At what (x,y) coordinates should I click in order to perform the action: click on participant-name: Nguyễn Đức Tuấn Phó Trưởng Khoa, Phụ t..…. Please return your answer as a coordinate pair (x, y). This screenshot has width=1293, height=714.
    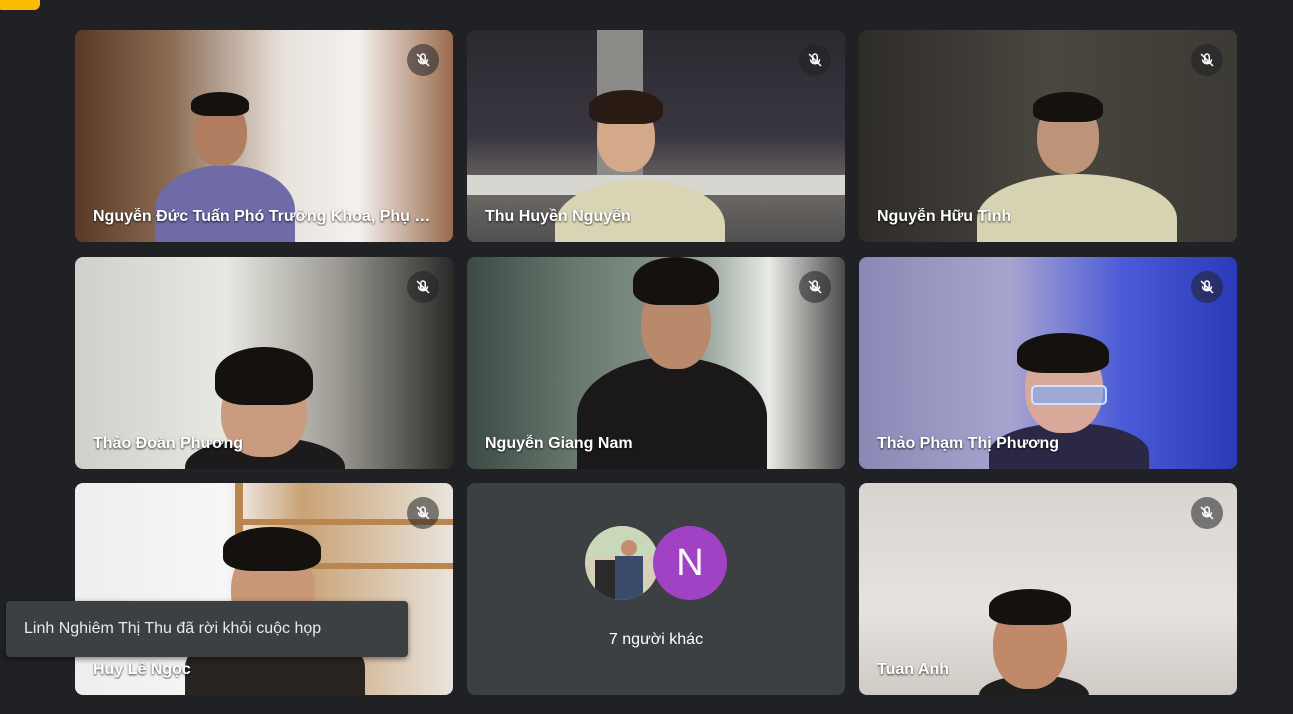
    Looking at the image, I should click on (263, 216).